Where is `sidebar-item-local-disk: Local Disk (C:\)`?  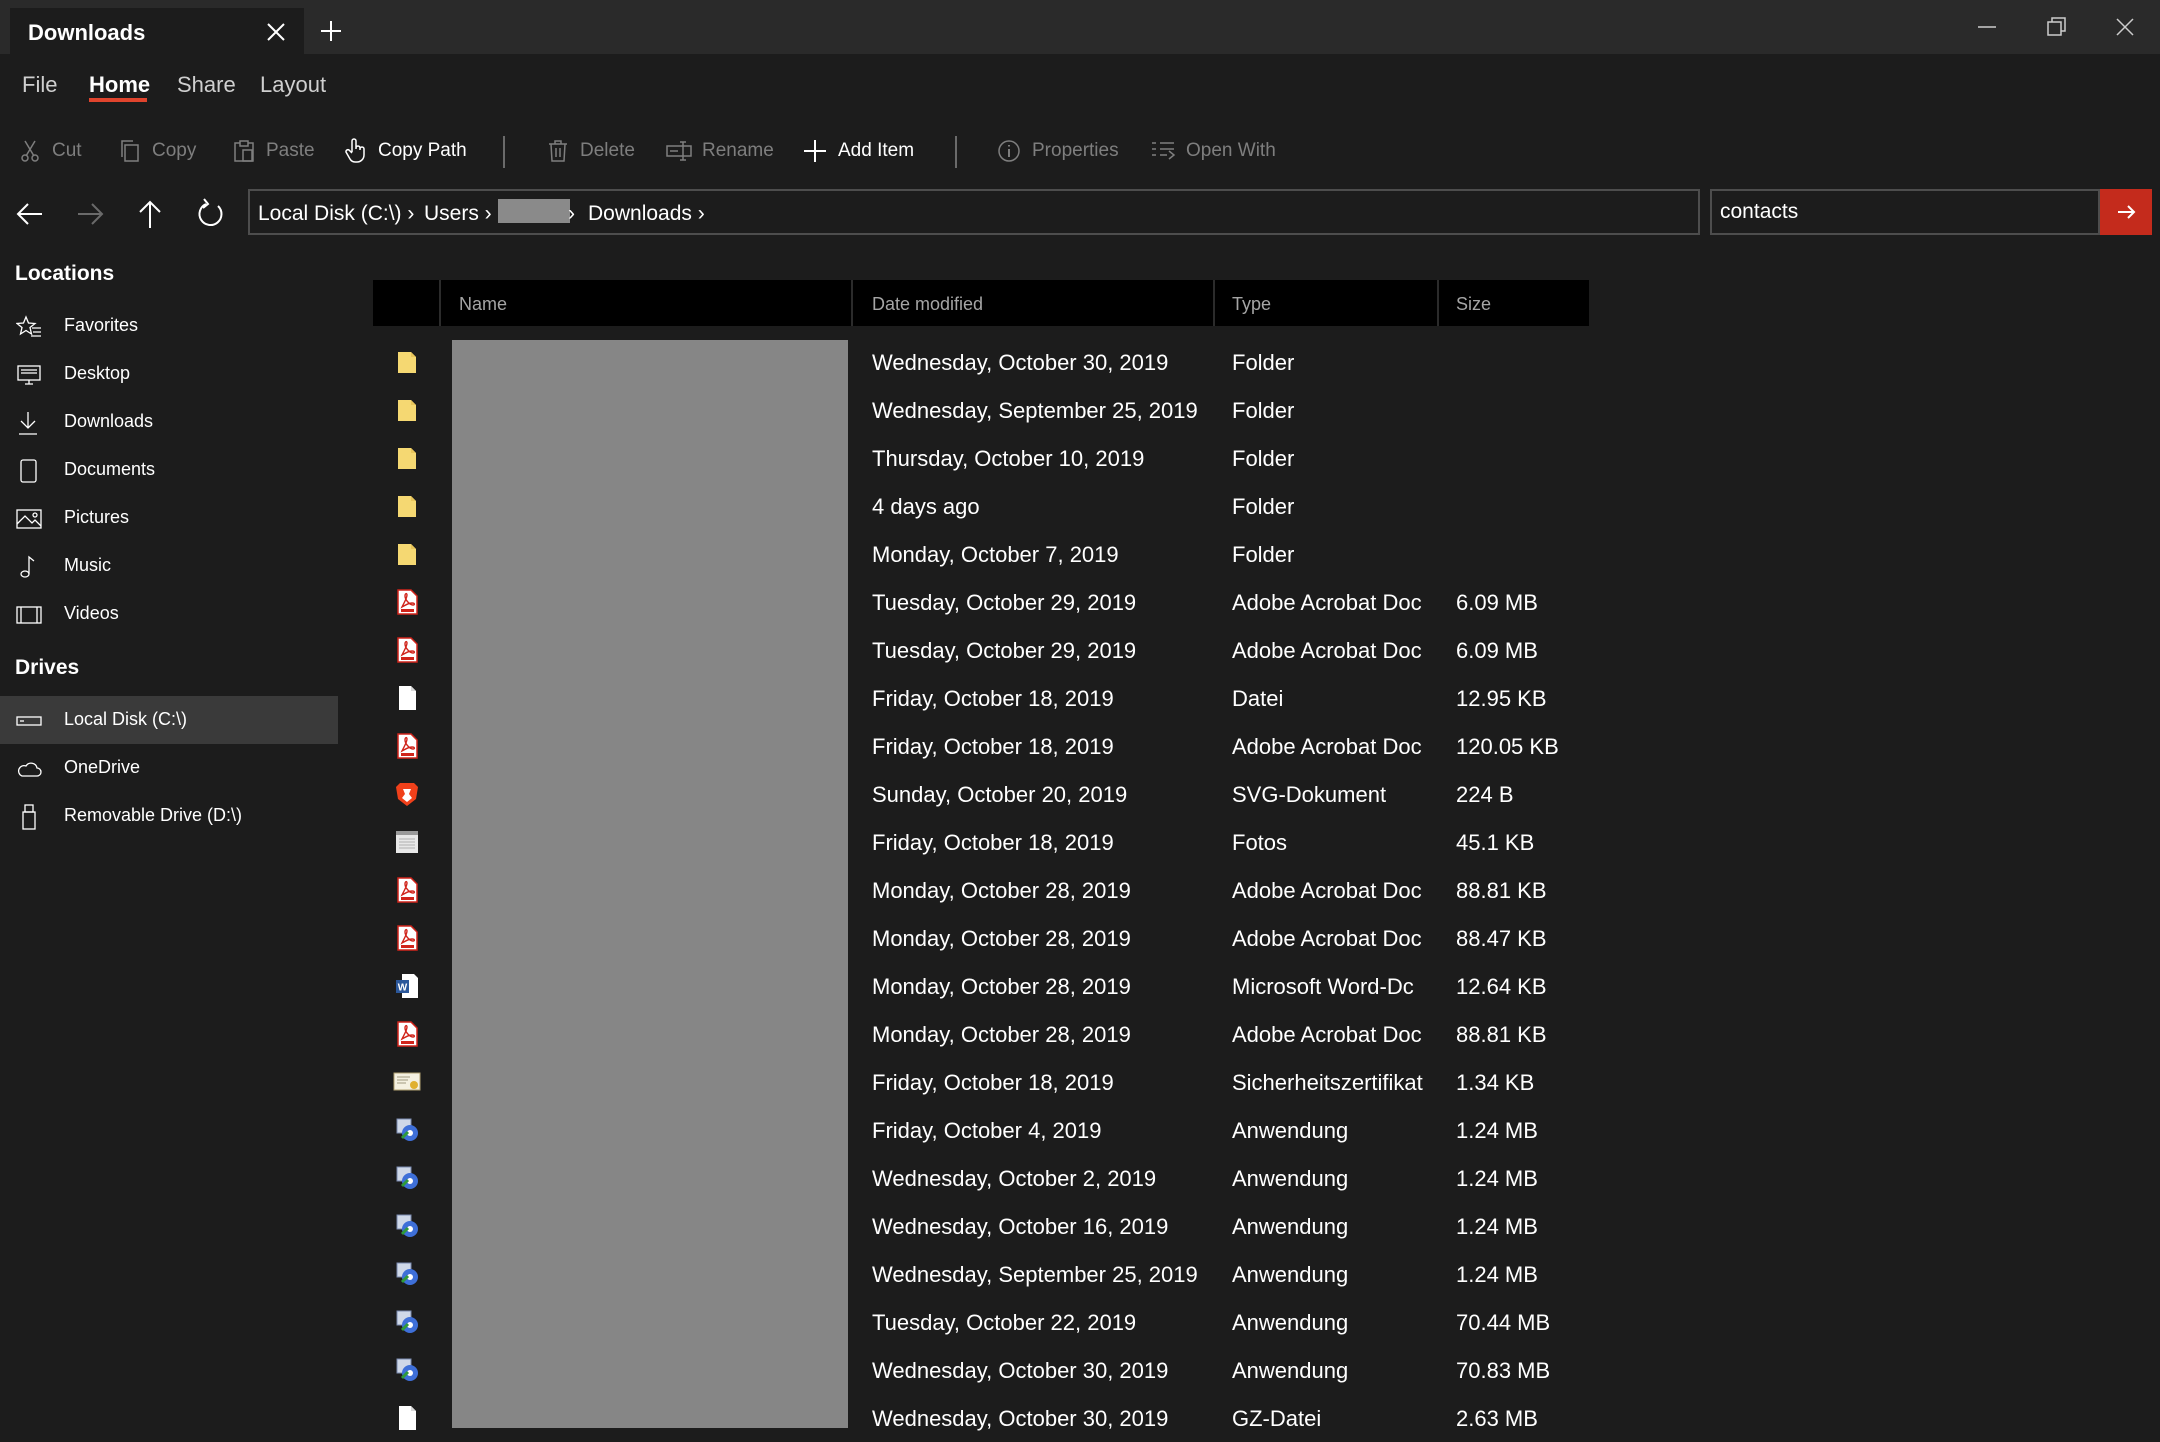 sidebar-item-local-disk: Local Disk (C:\) is located at coordinates (169, 720).